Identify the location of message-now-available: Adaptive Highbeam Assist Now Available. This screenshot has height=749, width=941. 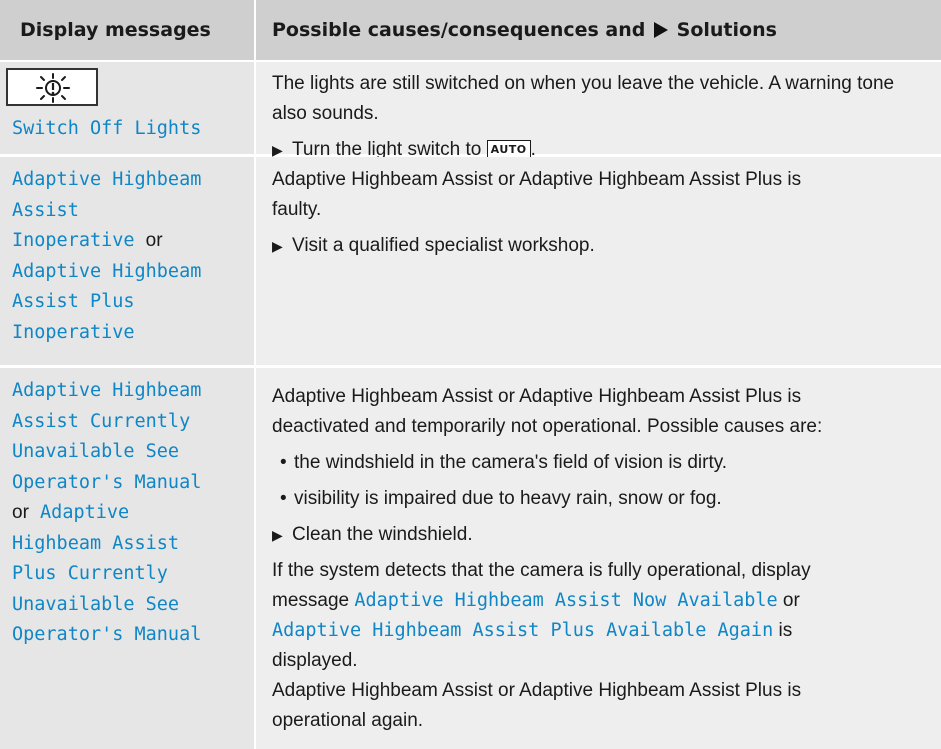
(566, 600).